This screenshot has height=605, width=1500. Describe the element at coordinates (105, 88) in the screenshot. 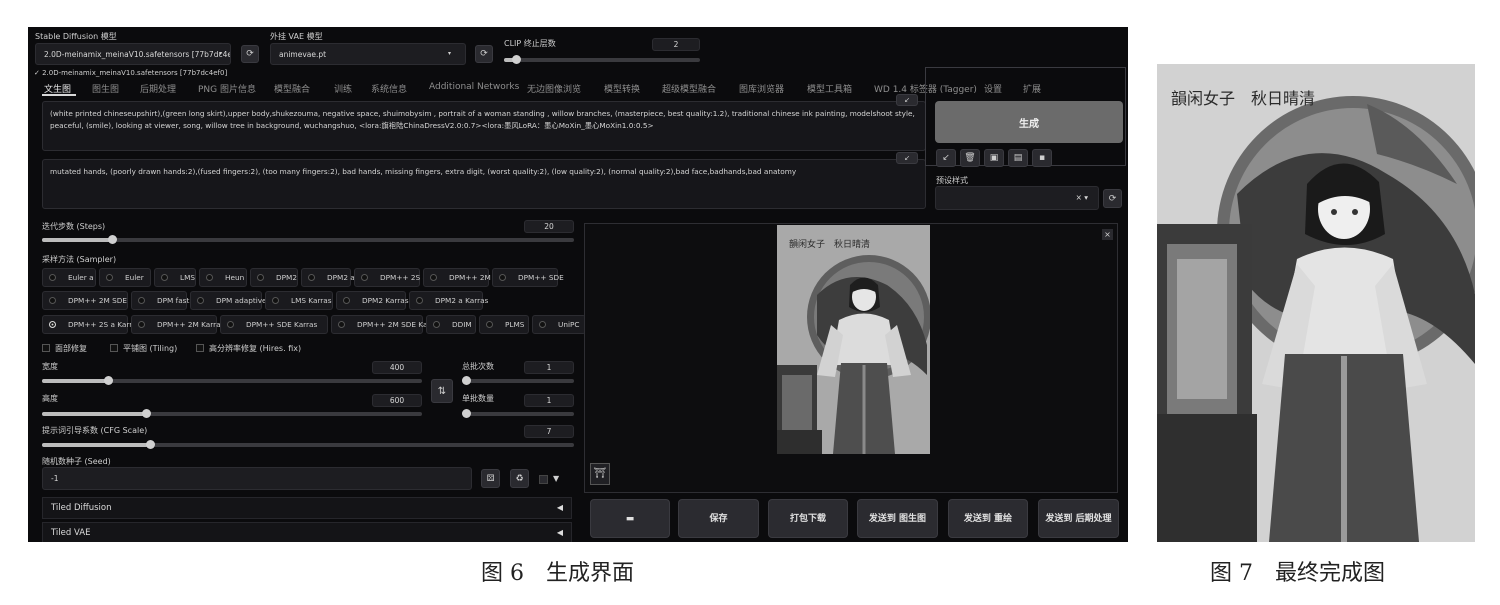

I see `tab-img2img: 图生图` at that location.